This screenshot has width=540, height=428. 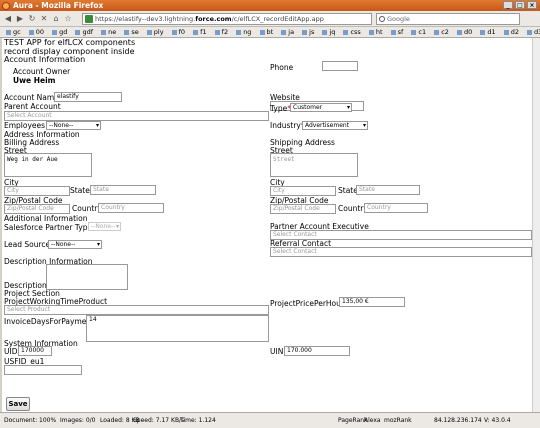 I want to click on billing-country-field: Country, so click(x=131, y=208).